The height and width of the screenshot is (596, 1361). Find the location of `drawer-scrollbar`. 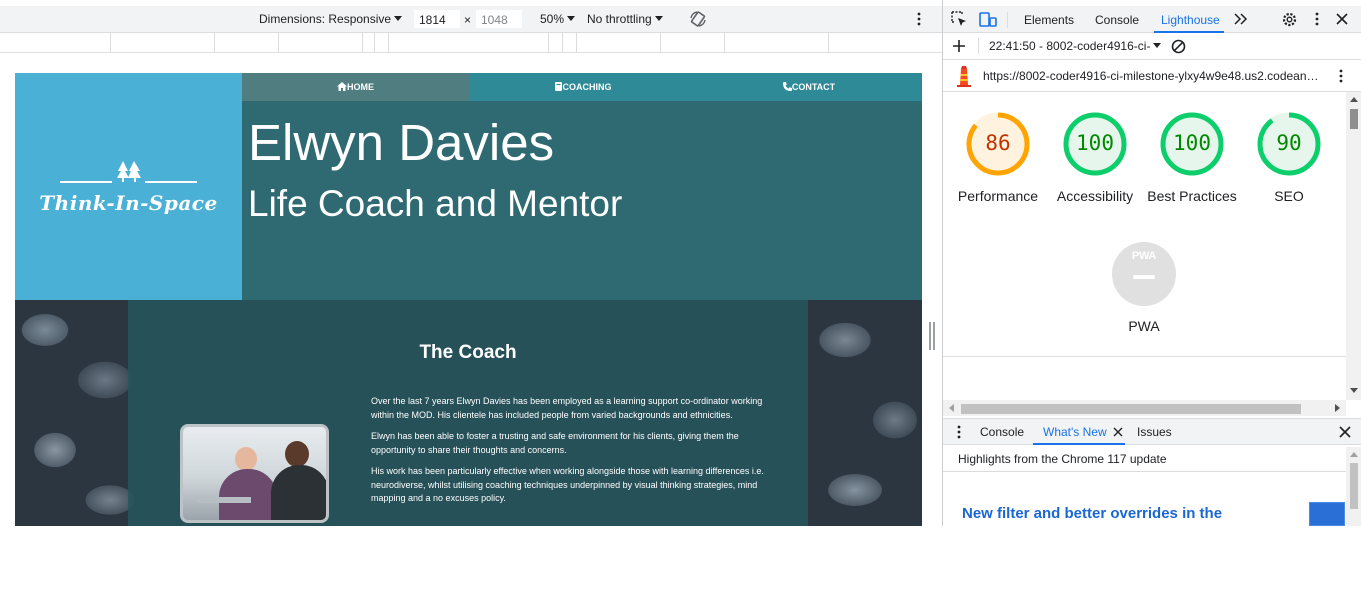

drawer-scrollbar is located at coordinates (1353, 486).